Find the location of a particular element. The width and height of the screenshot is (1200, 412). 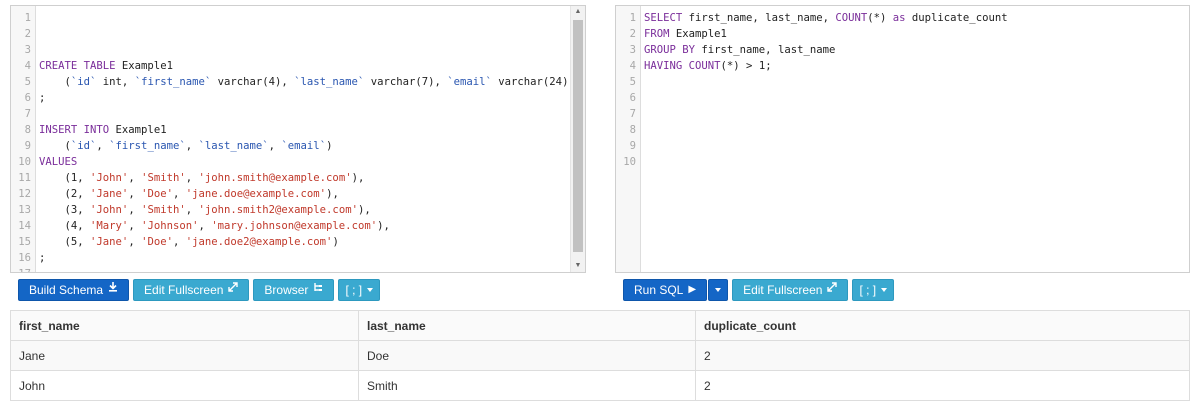

schema-delimiter-dropdown: [ ; ] is located at coordinates (359, 290).